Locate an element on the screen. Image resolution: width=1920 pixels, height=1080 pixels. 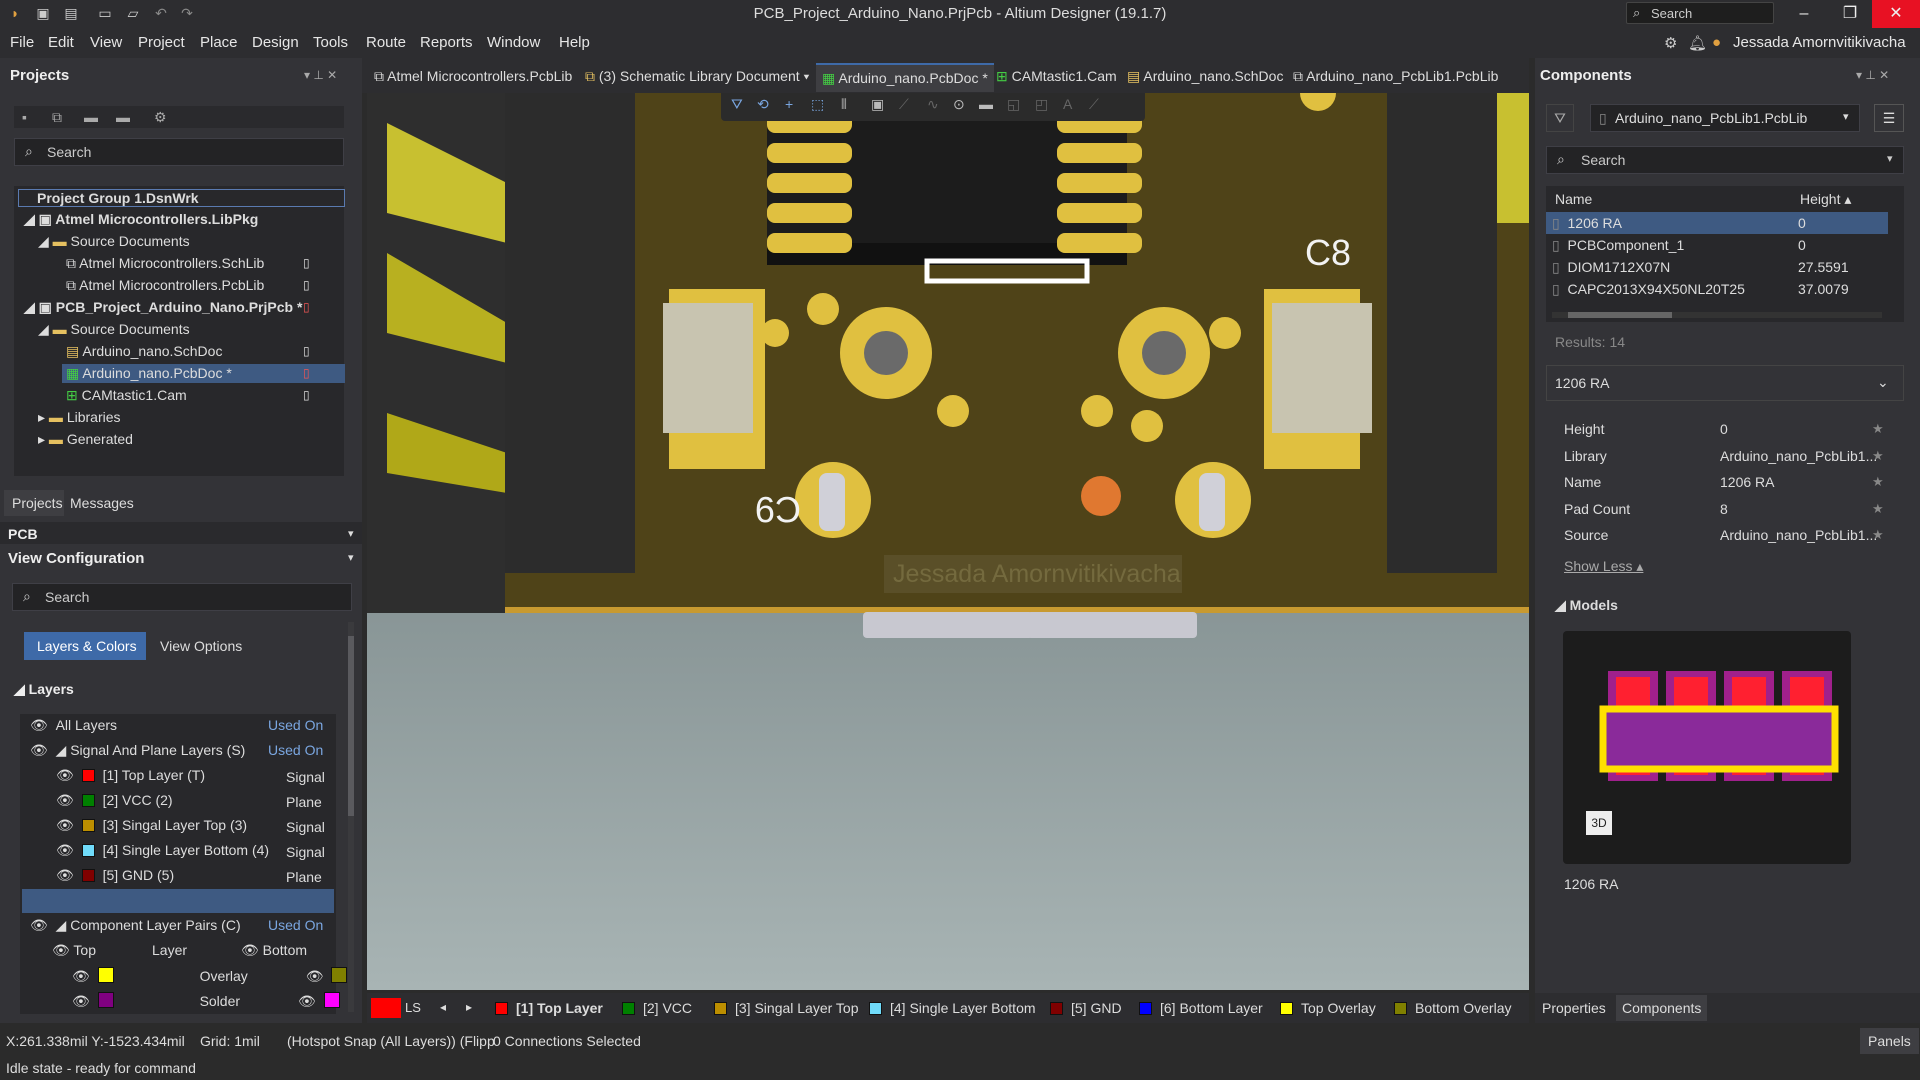
tab-view-options: View Options is located at coordinates (201, 646).